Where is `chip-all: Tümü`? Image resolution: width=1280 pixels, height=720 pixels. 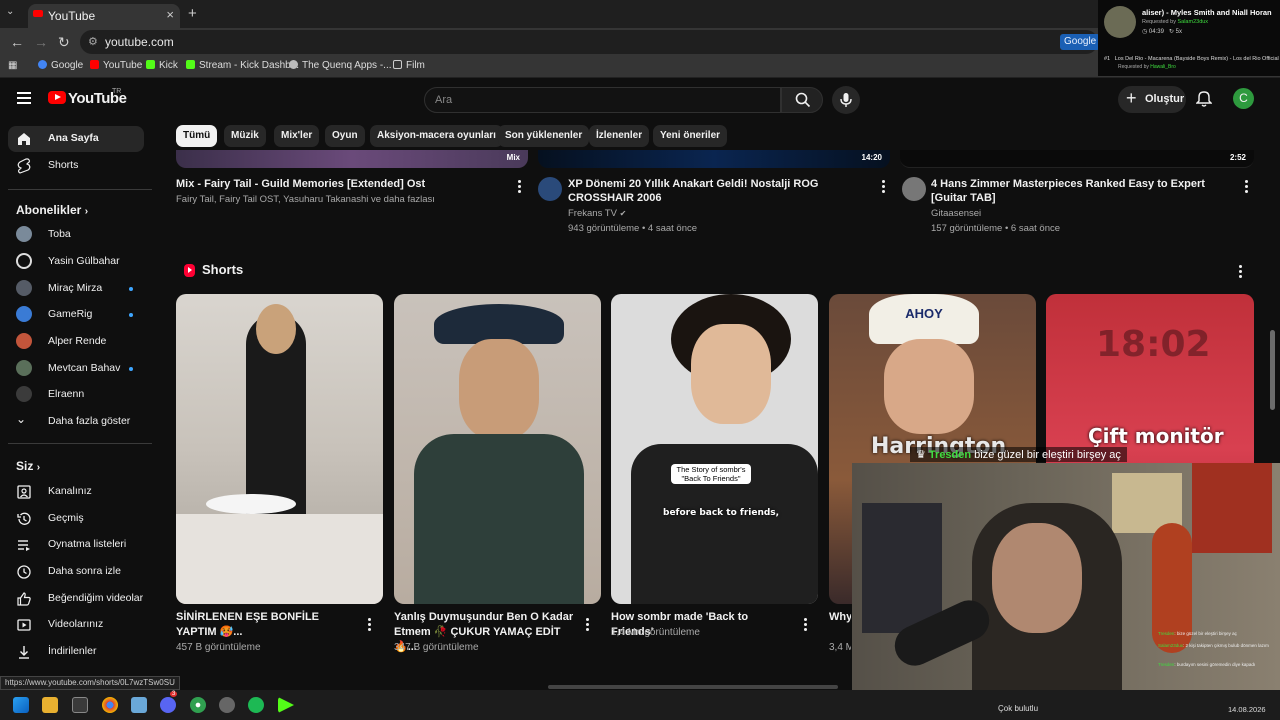
chip-all: Tümü is located at coordinates (197, 136).